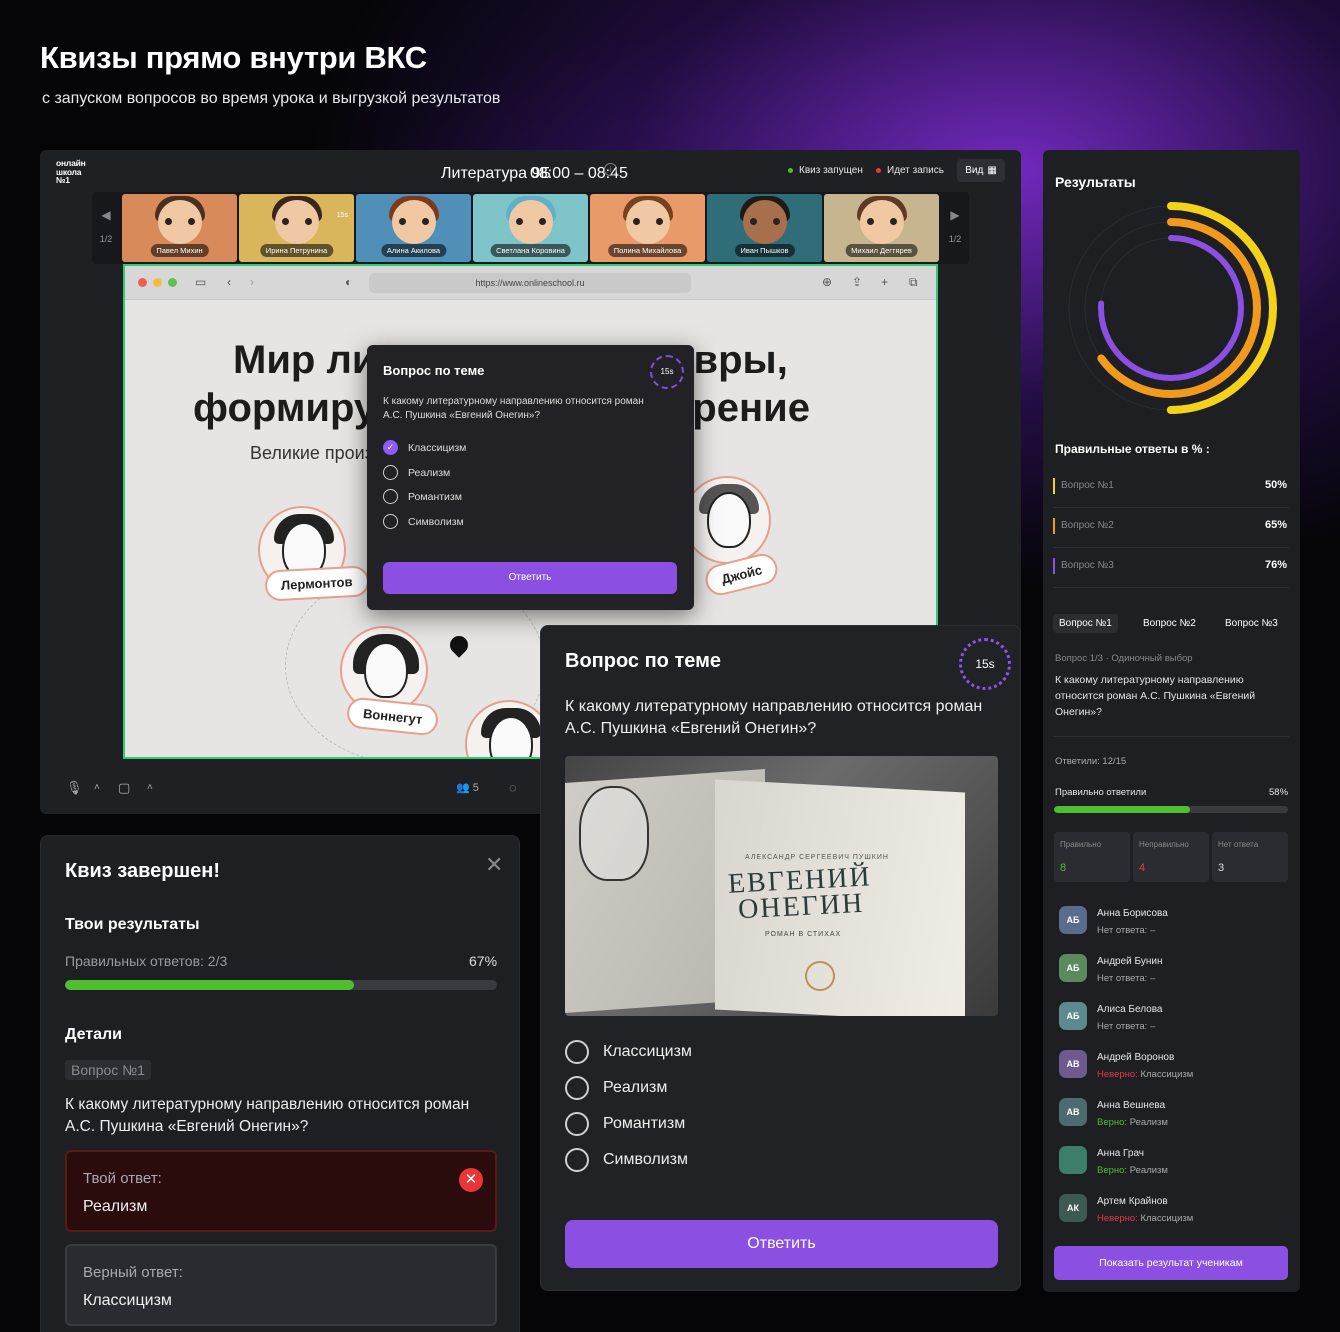 This screenshot has width=1340, height=1332. Describe the element at coordinates (494, 865) in the screenshot. I see `close-icon: ✕` at that location.